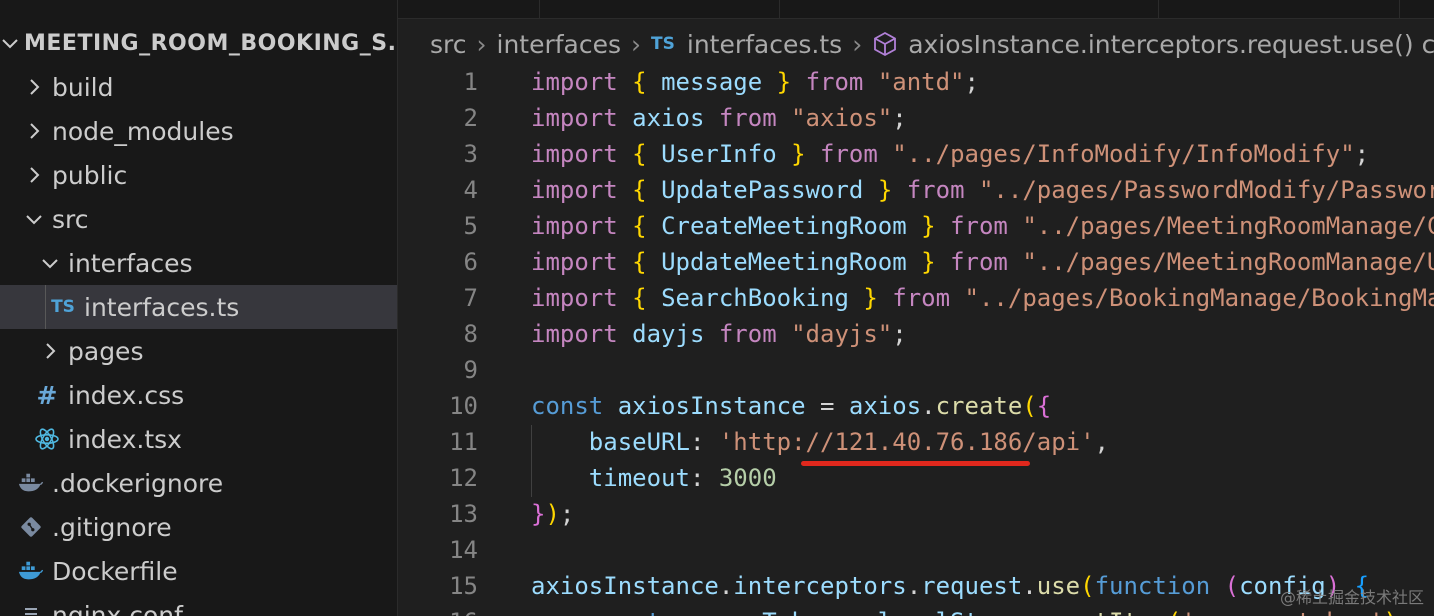 Image resolution: width=1434 pixels, height=616 pixels. I want to click on line-number: 15, so click(463, 586).